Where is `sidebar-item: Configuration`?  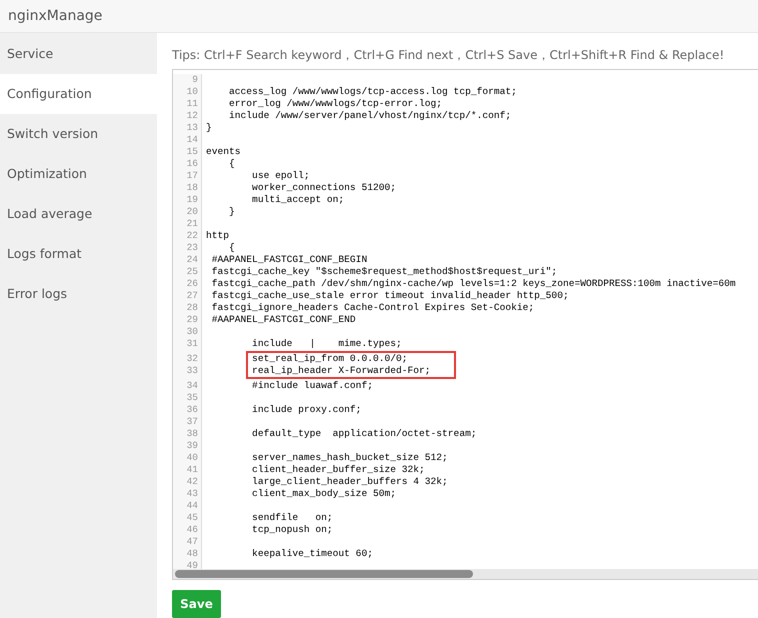 sidebar-item: Configuration is located at coordinates (78, 94).